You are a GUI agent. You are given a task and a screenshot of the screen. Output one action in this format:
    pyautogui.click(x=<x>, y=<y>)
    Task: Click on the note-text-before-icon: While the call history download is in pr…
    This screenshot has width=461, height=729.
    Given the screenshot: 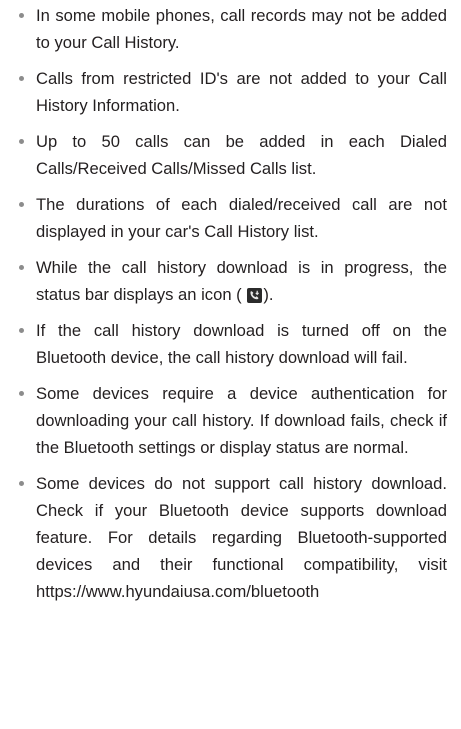 What is the action you would take?
    pyautogui.click(x=241, y=281)
    